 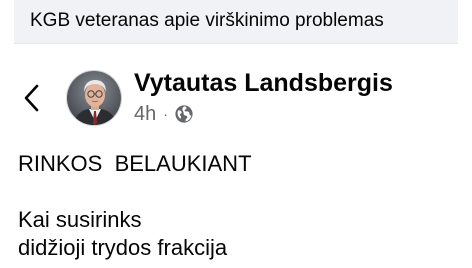 What do you see at coordinates (80, 219) in the screenshot?
I see `post-text-line: Kai susirinks` at bounding box center [80, 219].